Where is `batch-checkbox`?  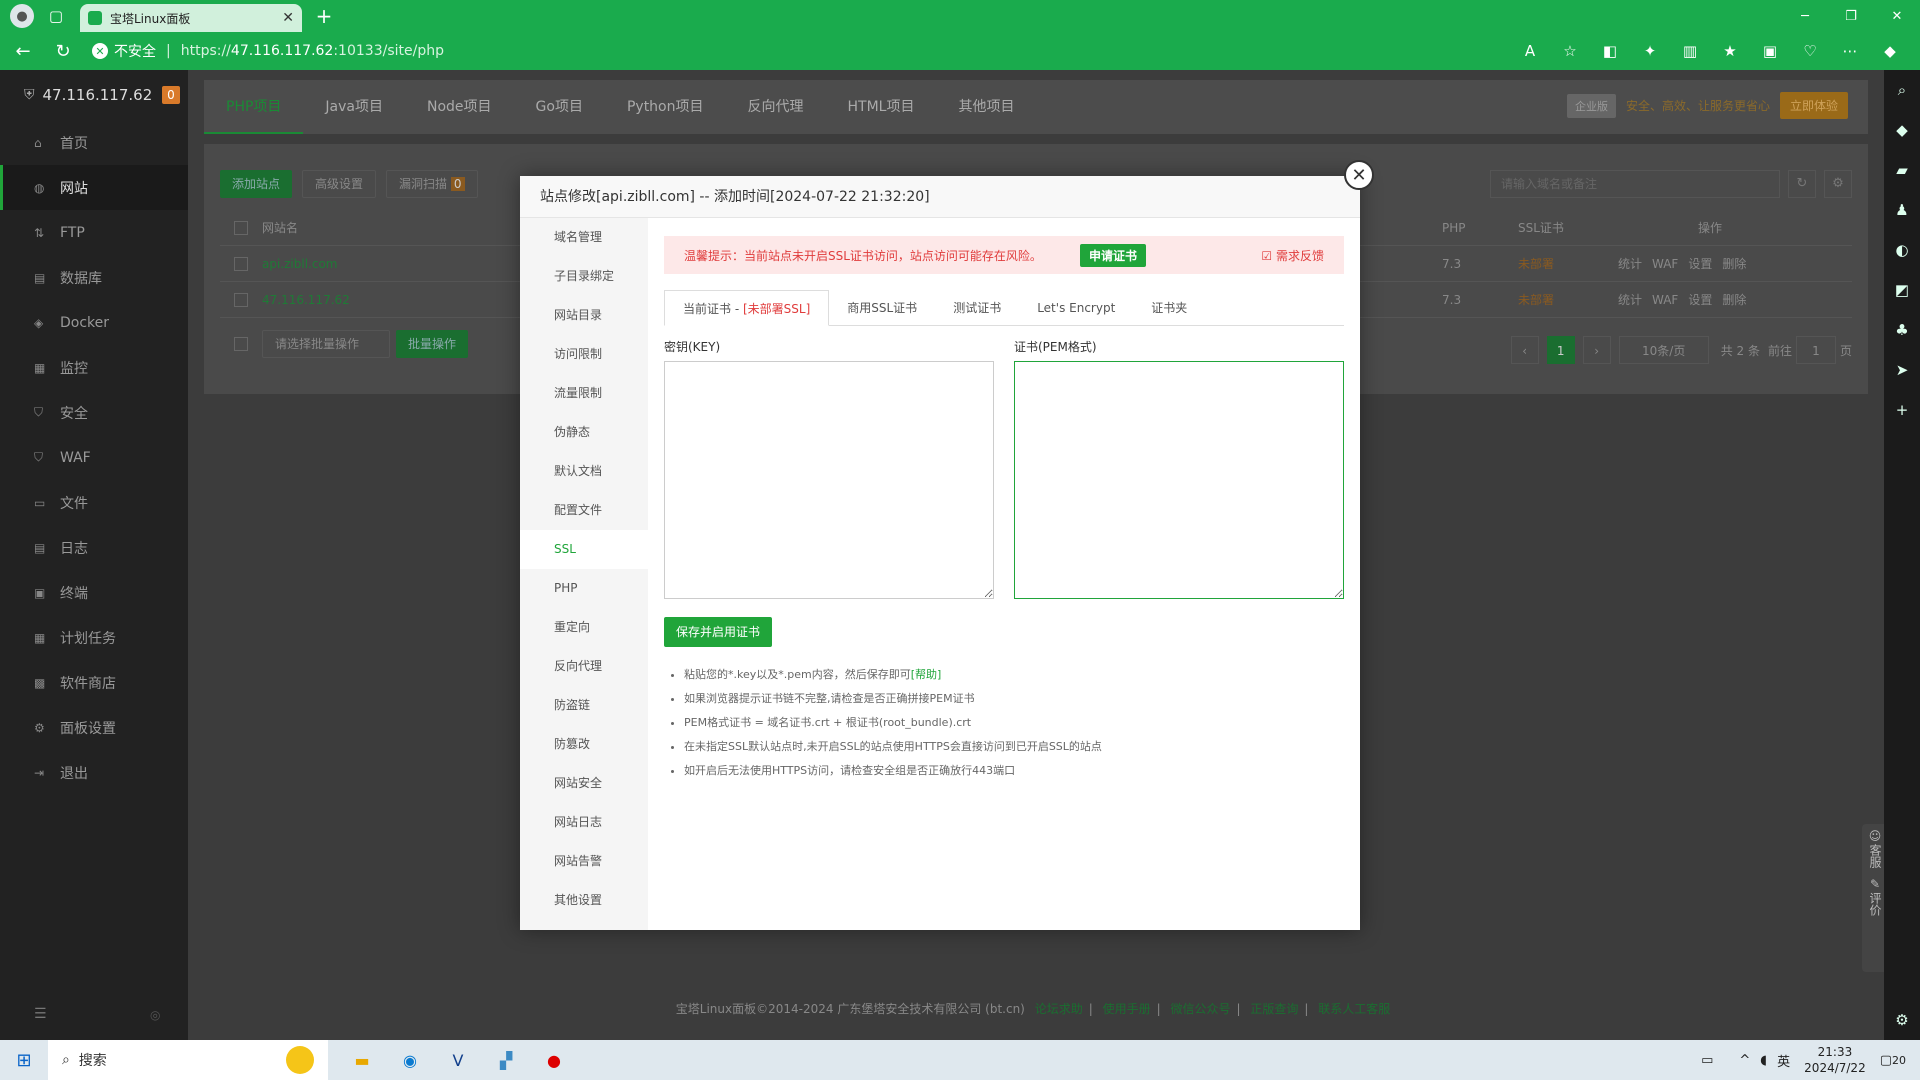 batch-checkbox is located at coordinates (241, 344).